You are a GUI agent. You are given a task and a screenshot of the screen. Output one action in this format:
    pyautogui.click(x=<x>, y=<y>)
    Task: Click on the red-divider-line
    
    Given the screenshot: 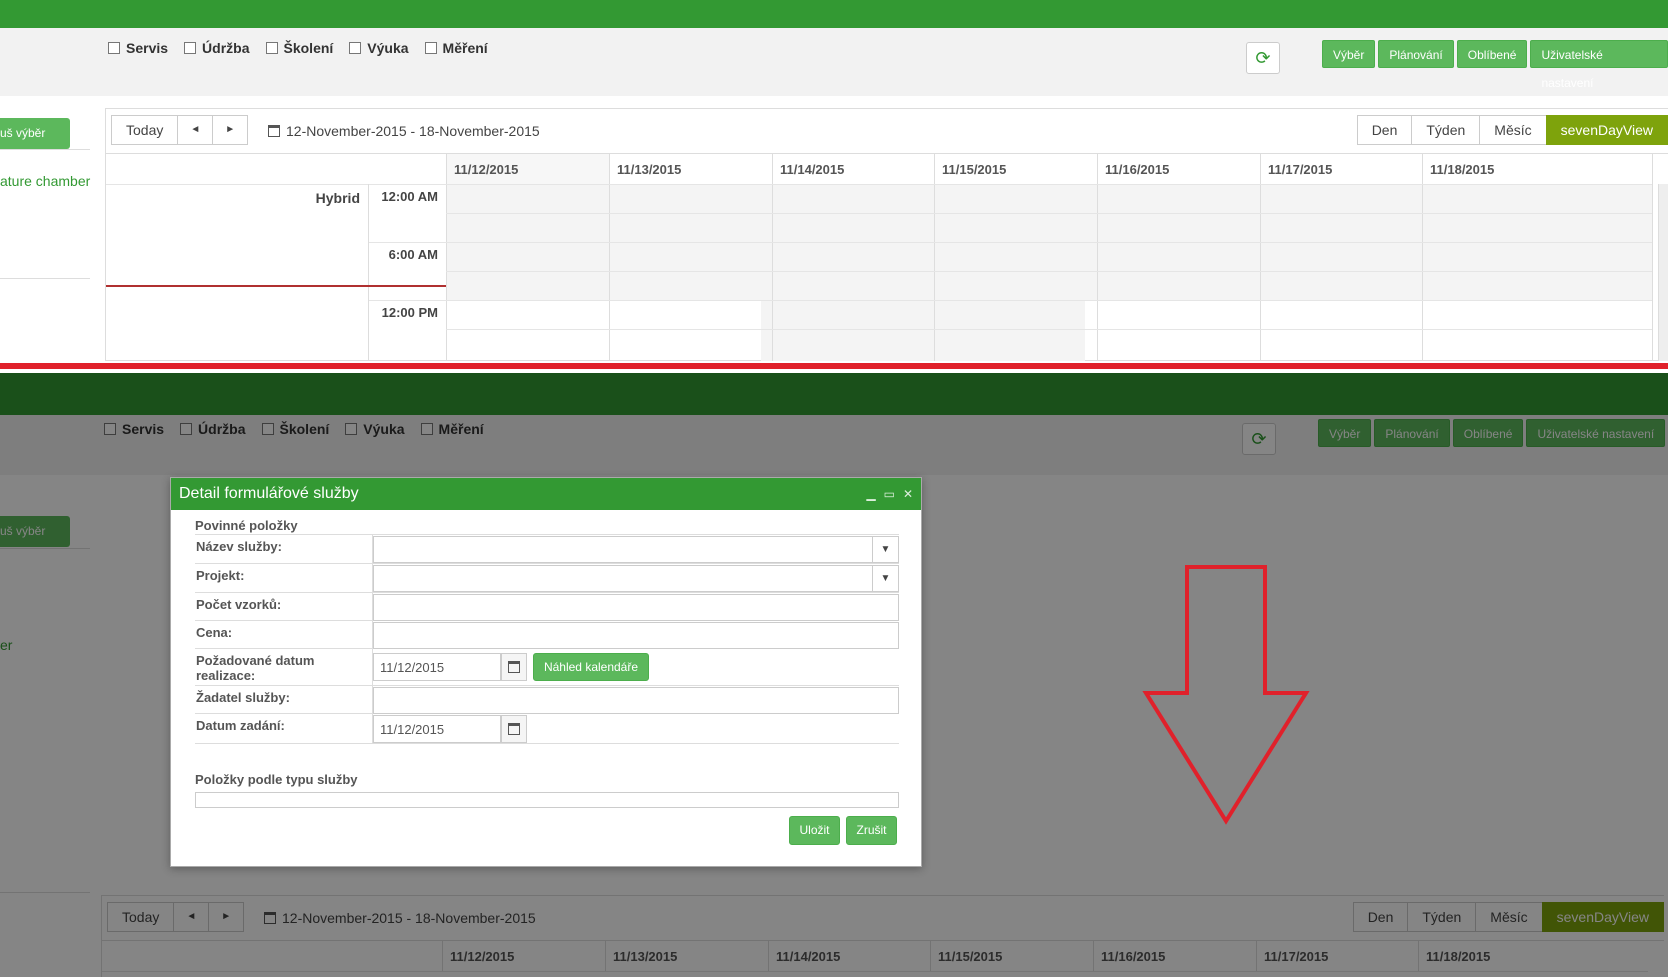 What is the action you would take?
    pyautogui.click(x=834, y=366)
    